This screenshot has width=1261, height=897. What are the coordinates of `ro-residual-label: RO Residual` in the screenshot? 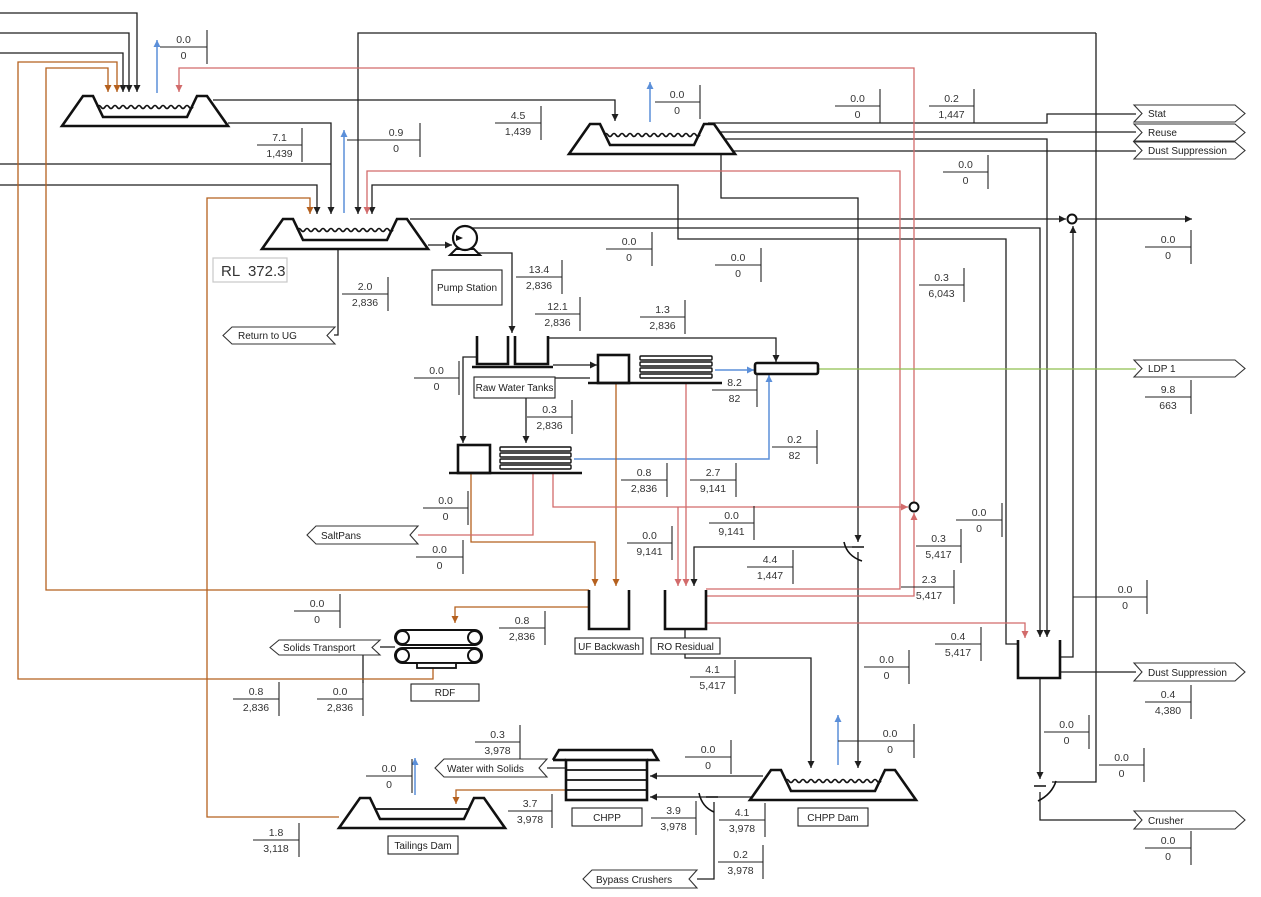 It's located at (685, 646).